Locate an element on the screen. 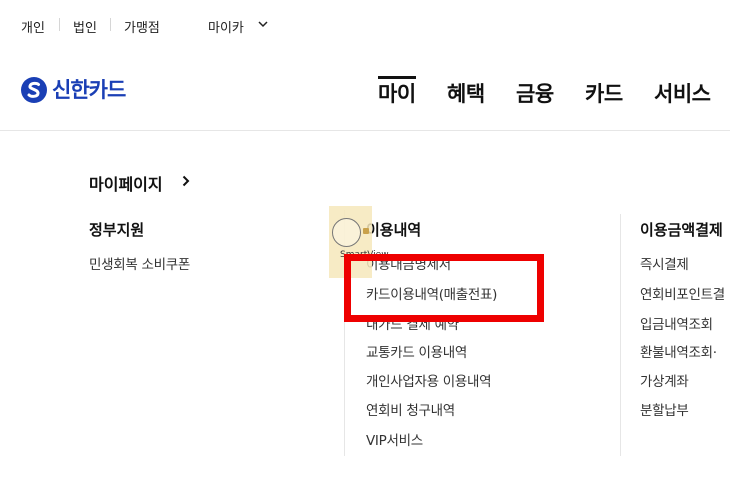  top-link-personal: 개인 is located at coordinates (33, 26).